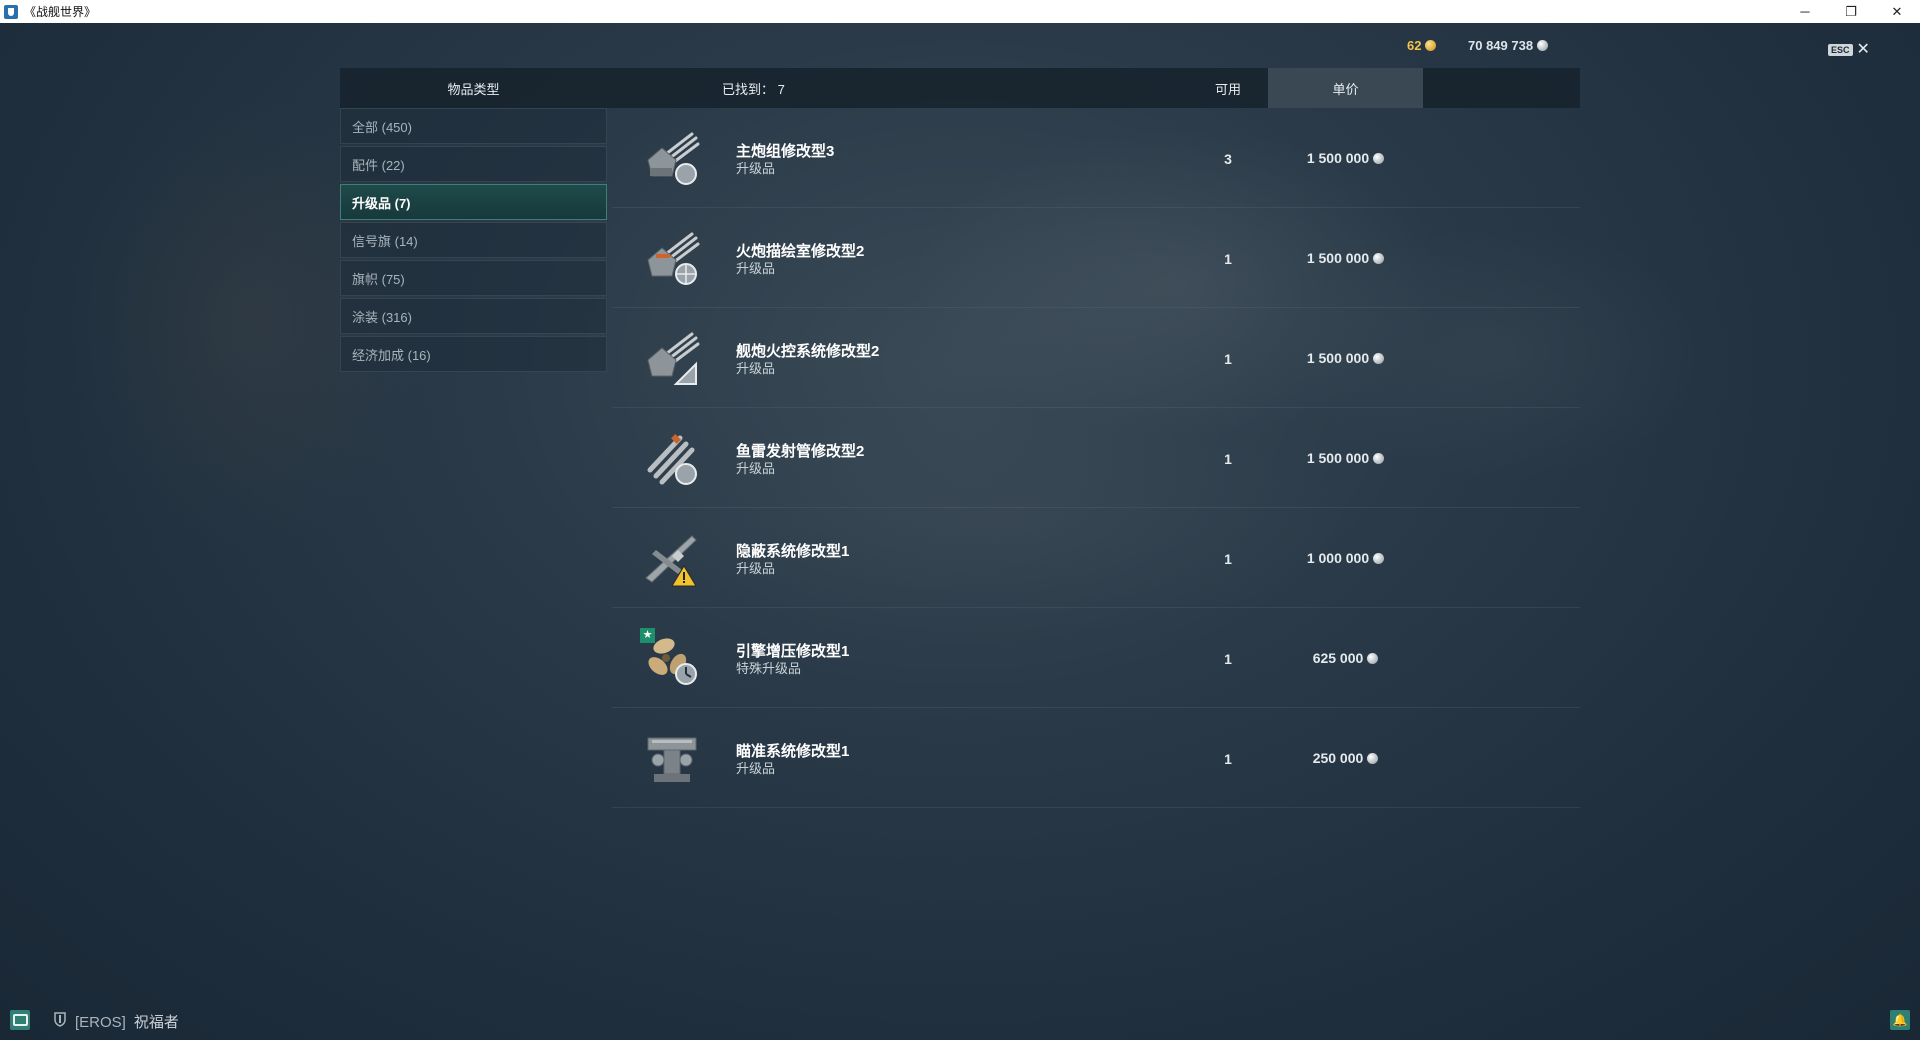 The image size is (1920, 1040). Describe the element at coordinates (1414, 45) in the screenshot. I see `doubloons-value: 62` at that location.